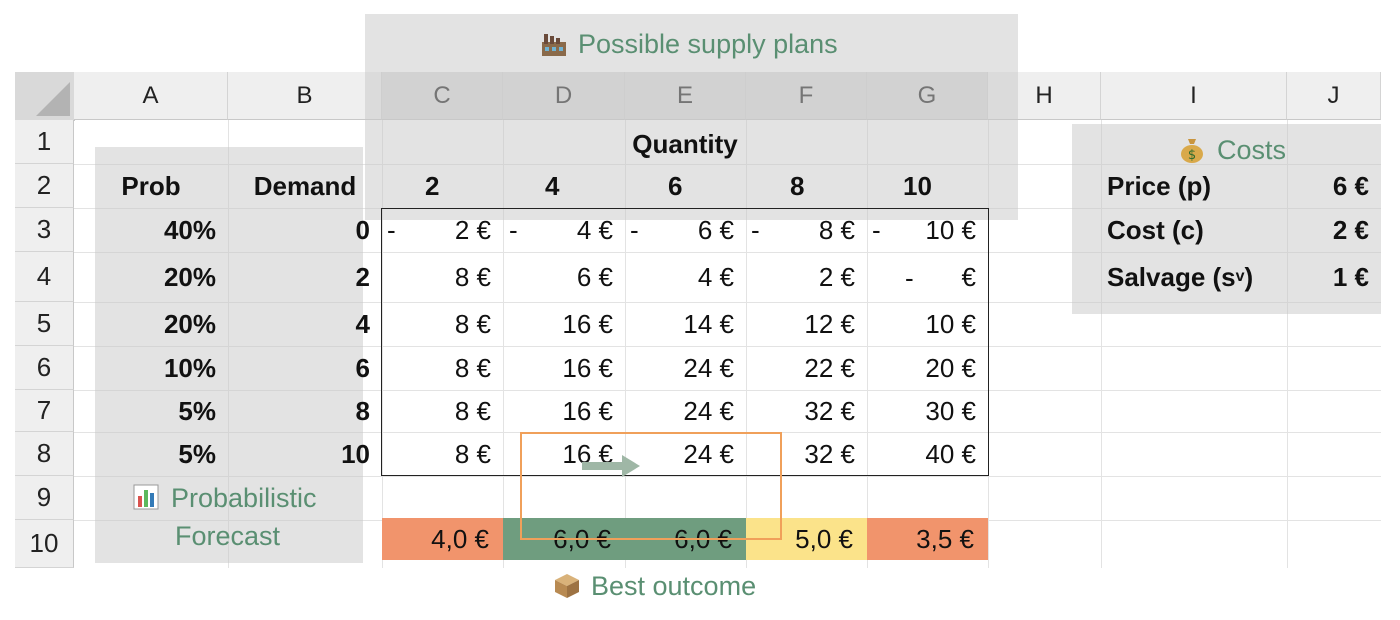 Image resolution: width=1400 pixels, height=620 pixels. What do you see at coordinates (927, 454) in the screenshot?
I see `payoff-g8: 40 €` at bounding box center [927, 454].